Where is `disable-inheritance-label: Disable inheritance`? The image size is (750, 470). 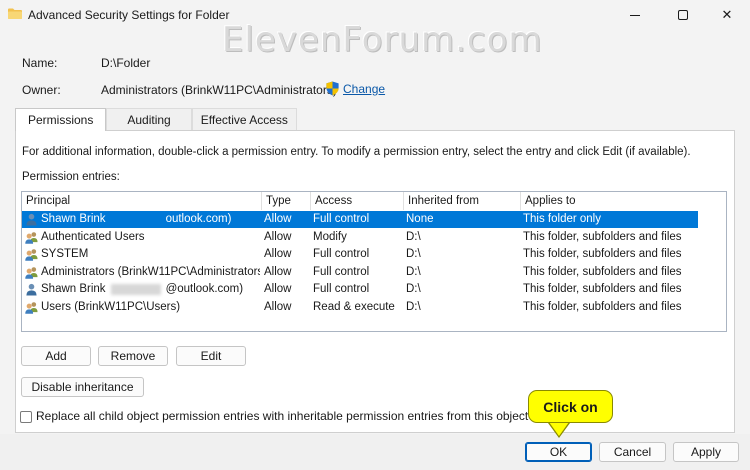 disable-inheritance-label: Disable inheritance is located at coordinates (82, 387).